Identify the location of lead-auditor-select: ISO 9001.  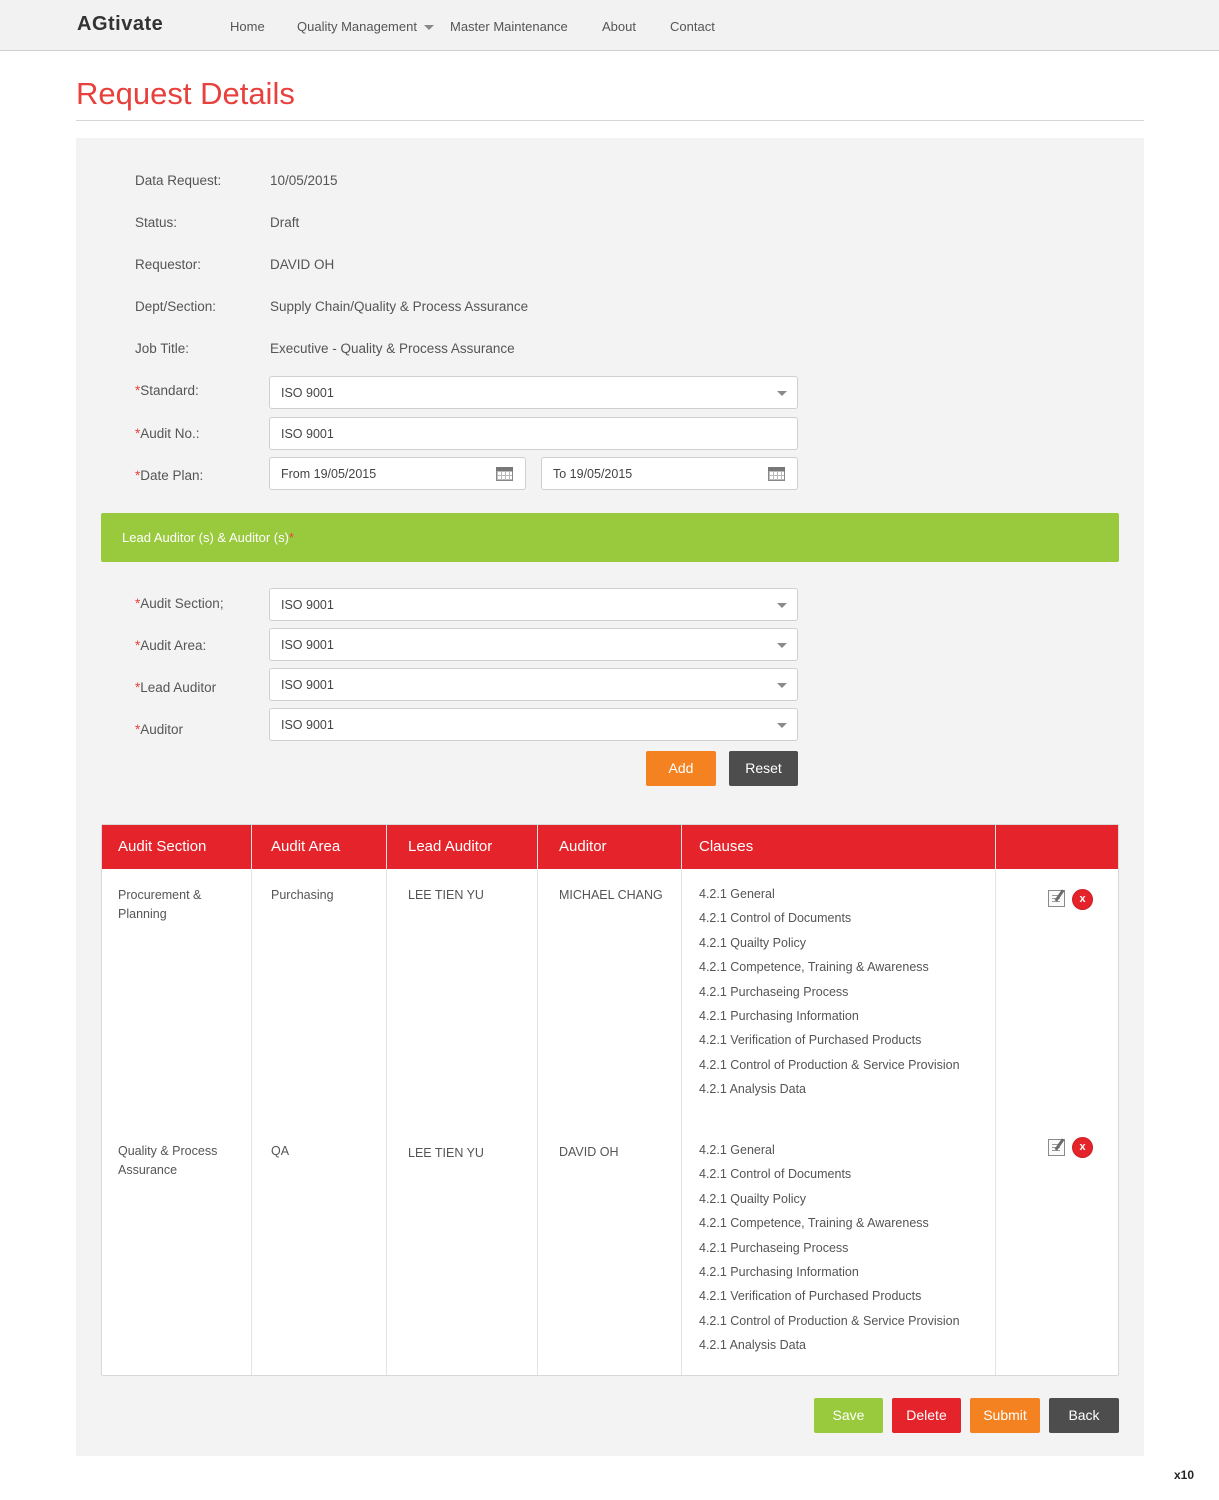
(533, 684).